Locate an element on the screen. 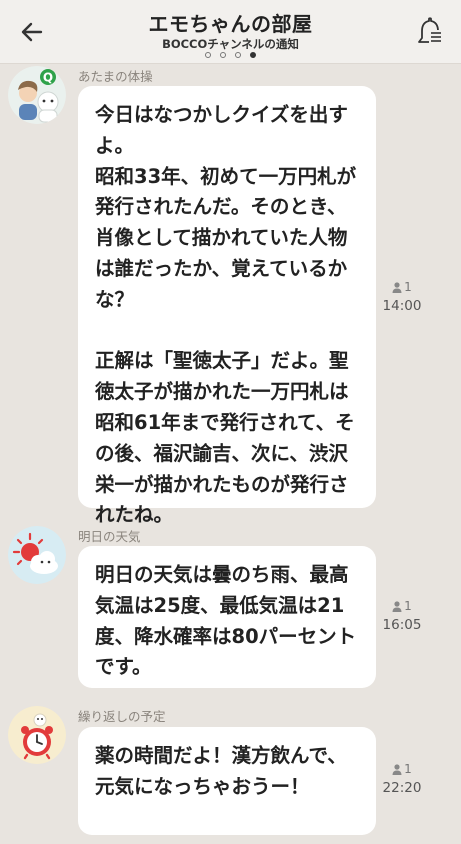  message-bubble: 薬の時間だよ！漢方飲んで、元気になっちゃおうー！ is located at coordinates (227, 781).